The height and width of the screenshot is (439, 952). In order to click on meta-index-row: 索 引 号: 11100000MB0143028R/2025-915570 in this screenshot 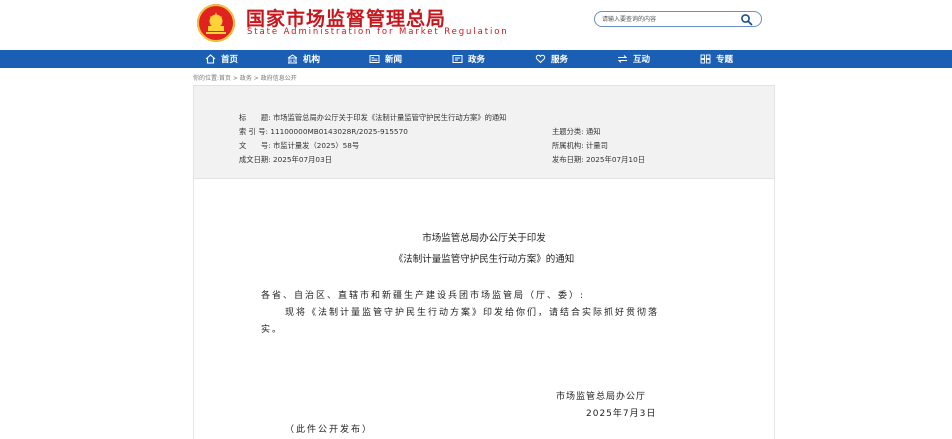, I will do `click(323, 132)`.